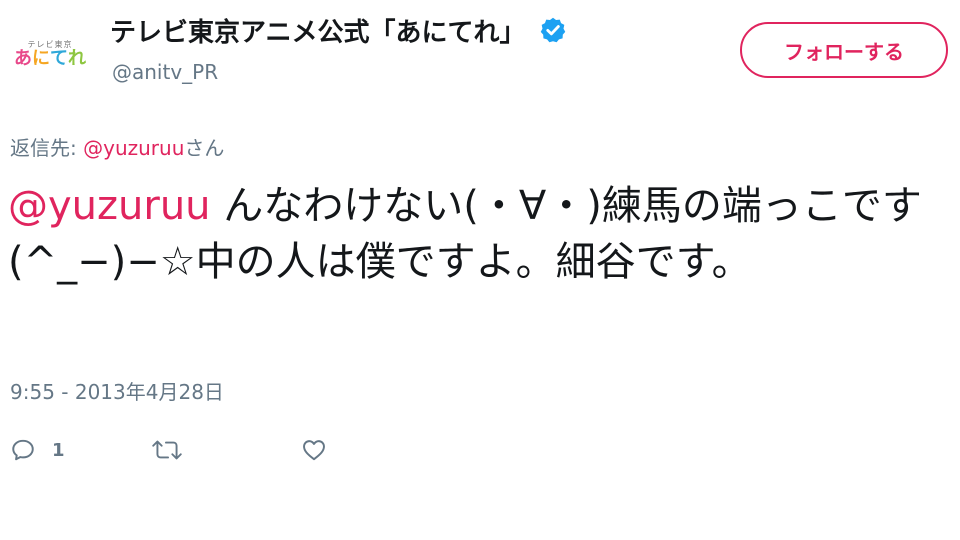  What do you see at coordinates (553, 30) in the screenshot?
I see `verified-badge-icon` at bounding box center [553, 30].